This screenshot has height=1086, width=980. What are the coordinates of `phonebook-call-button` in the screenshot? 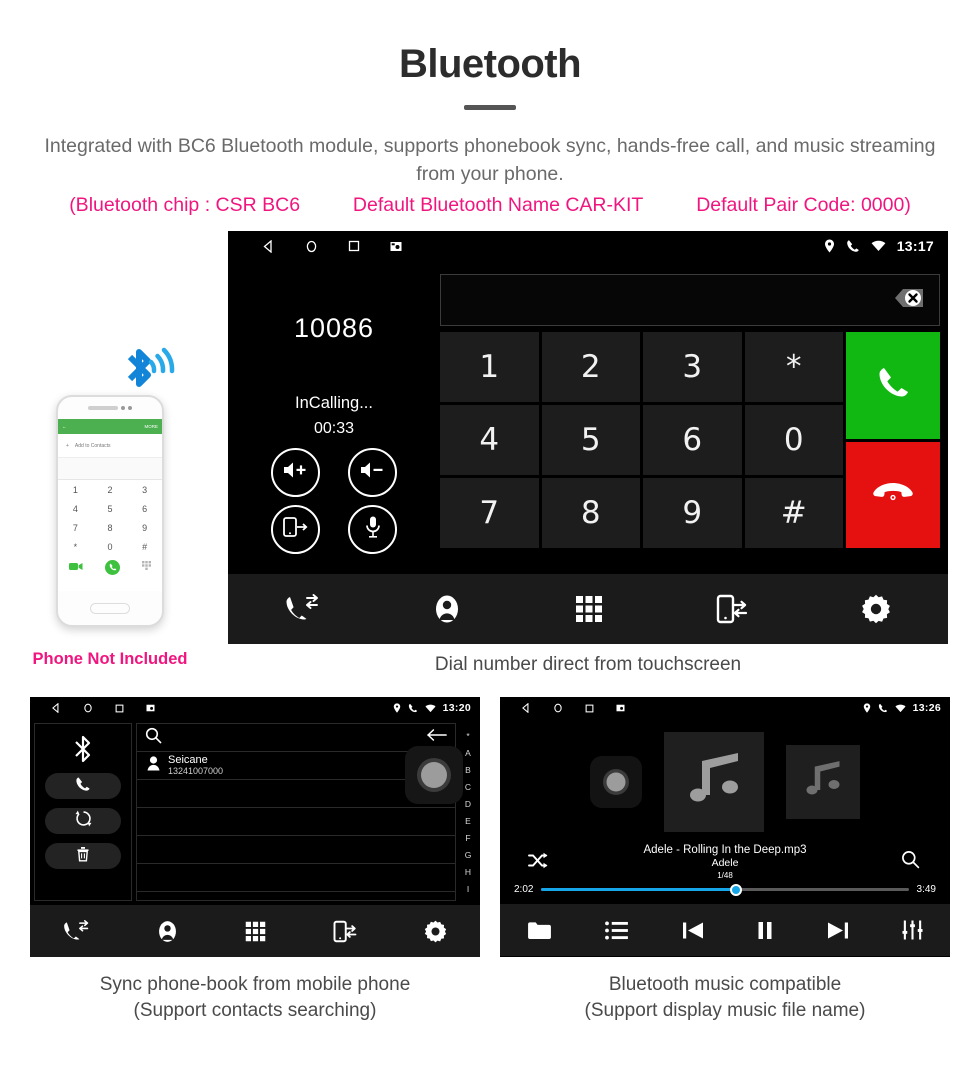 It's located at (83, 786).